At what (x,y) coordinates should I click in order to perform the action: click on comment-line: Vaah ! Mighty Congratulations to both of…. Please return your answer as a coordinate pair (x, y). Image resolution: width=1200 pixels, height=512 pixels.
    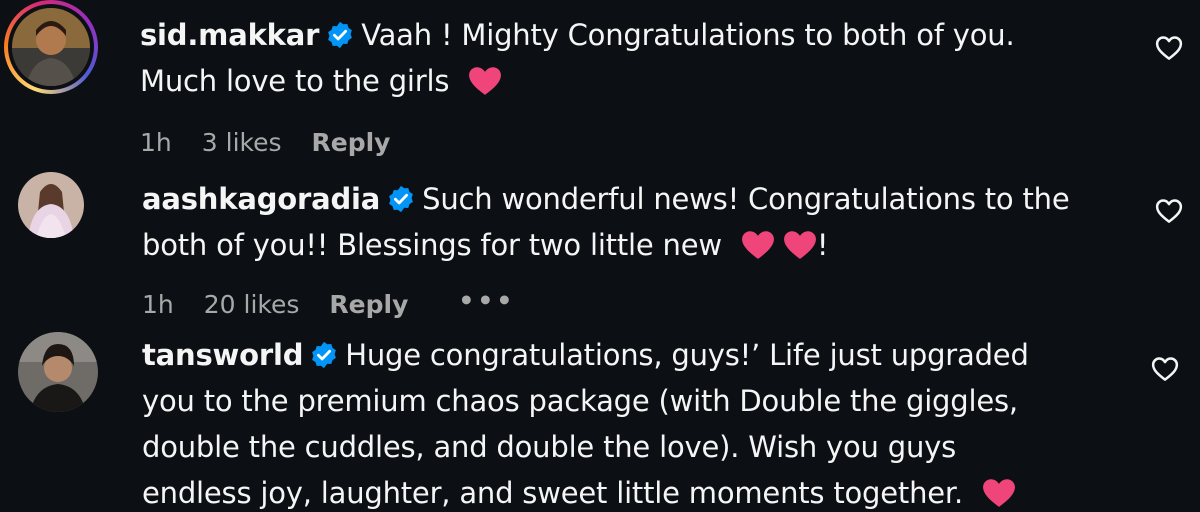
    Looking at the image, I should click on (688, 35).